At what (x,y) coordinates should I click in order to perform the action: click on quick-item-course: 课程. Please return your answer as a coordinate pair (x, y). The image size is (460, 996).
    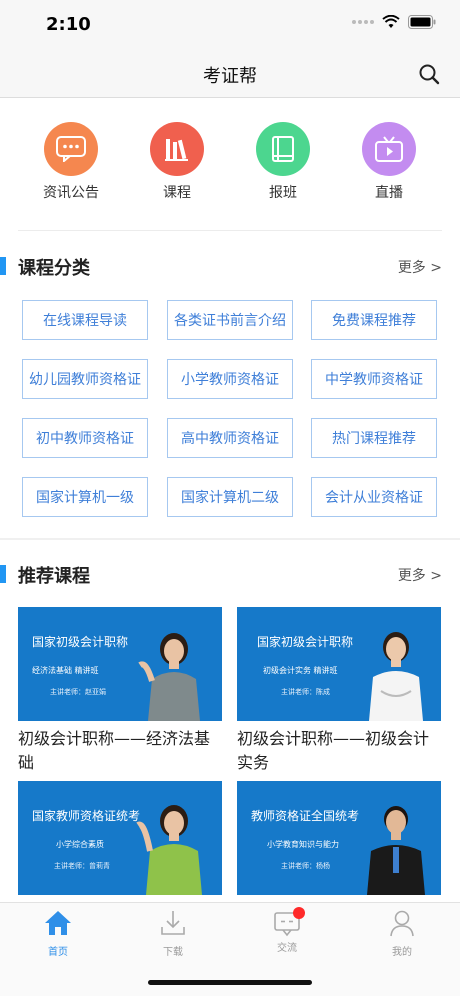
    Looking at the image, I should click on (177, 162).